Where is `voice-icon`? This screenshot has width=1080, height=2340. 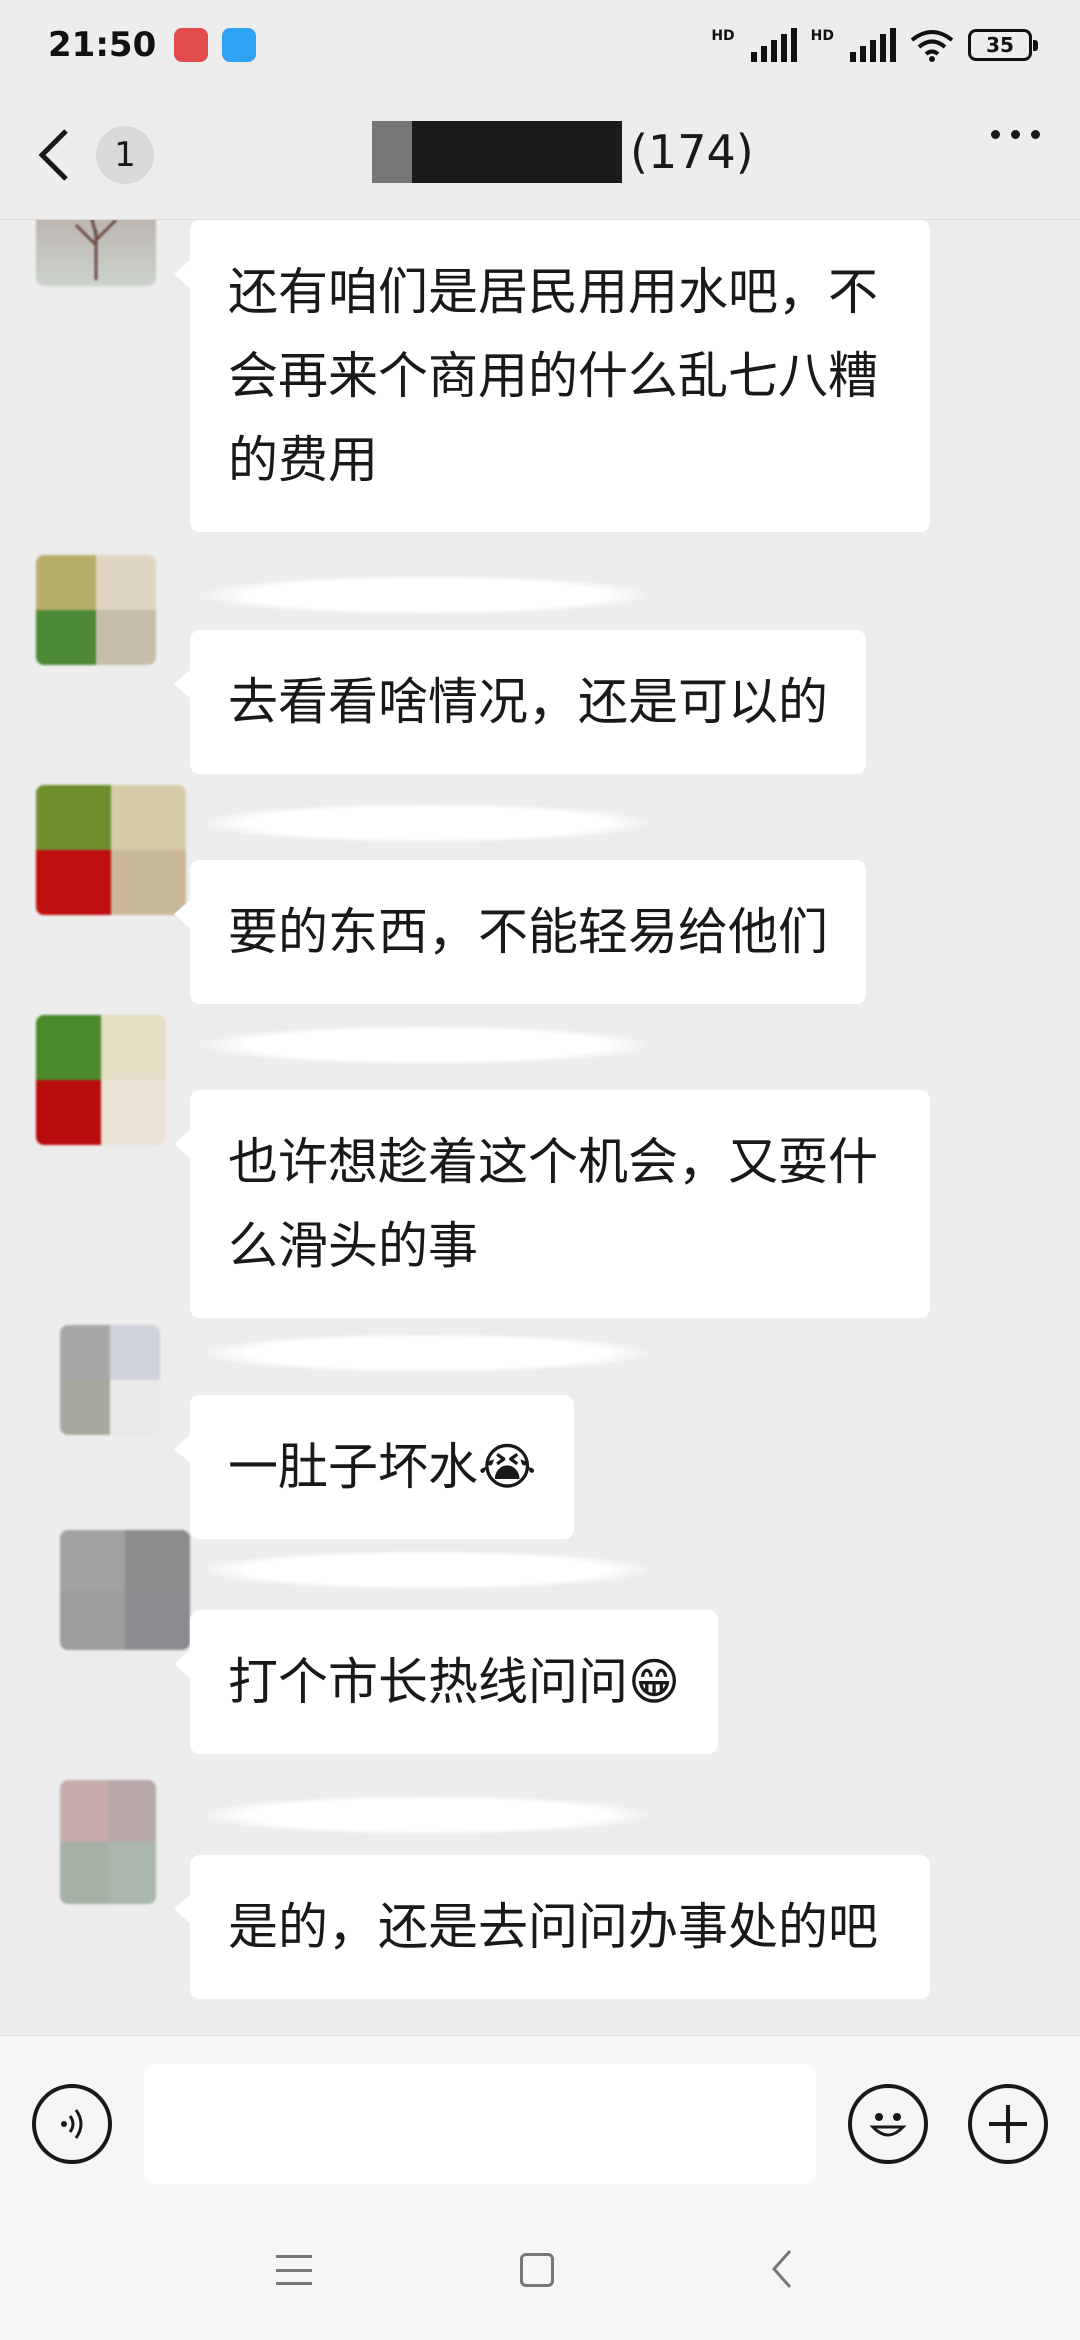 voice-icon is located at coordinates (72, 2124).